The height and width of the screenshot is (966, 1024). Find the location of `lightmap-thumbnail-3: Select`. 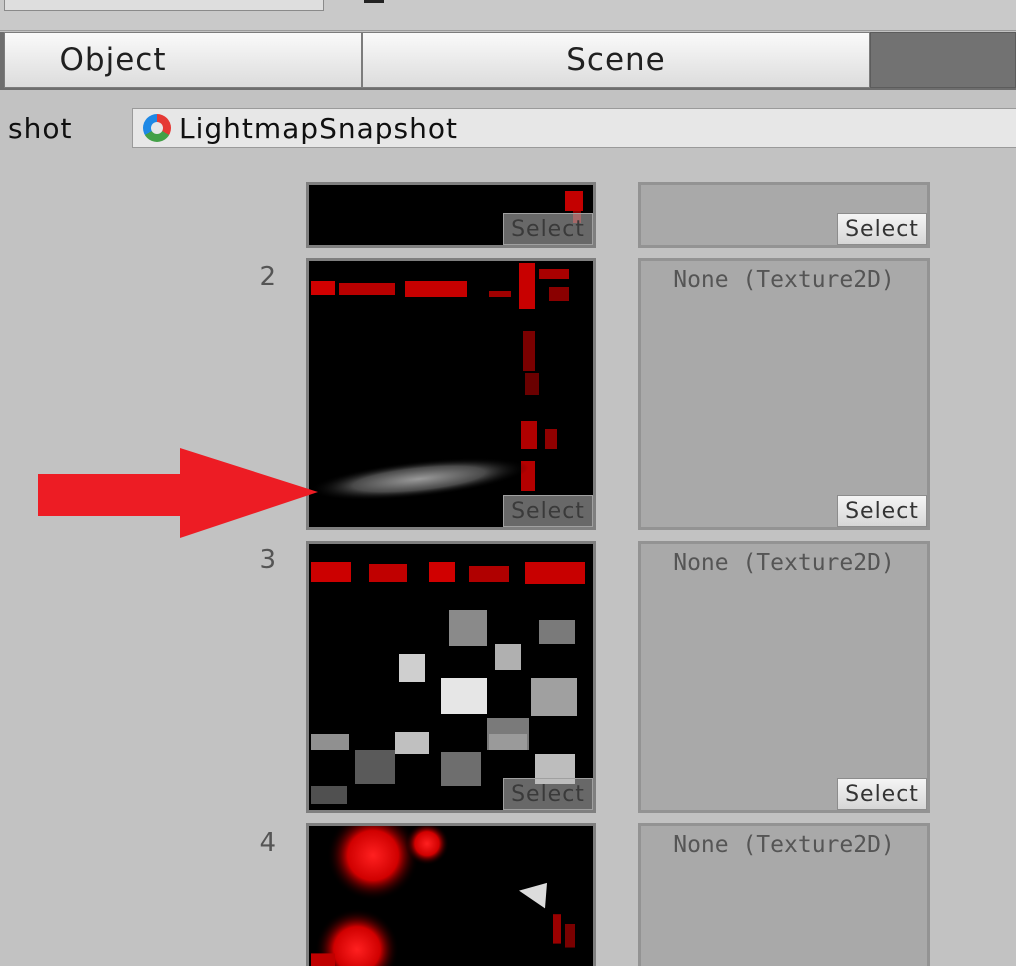

lightmap-thumbnail-3: Select is located at coordinates (451, 677).